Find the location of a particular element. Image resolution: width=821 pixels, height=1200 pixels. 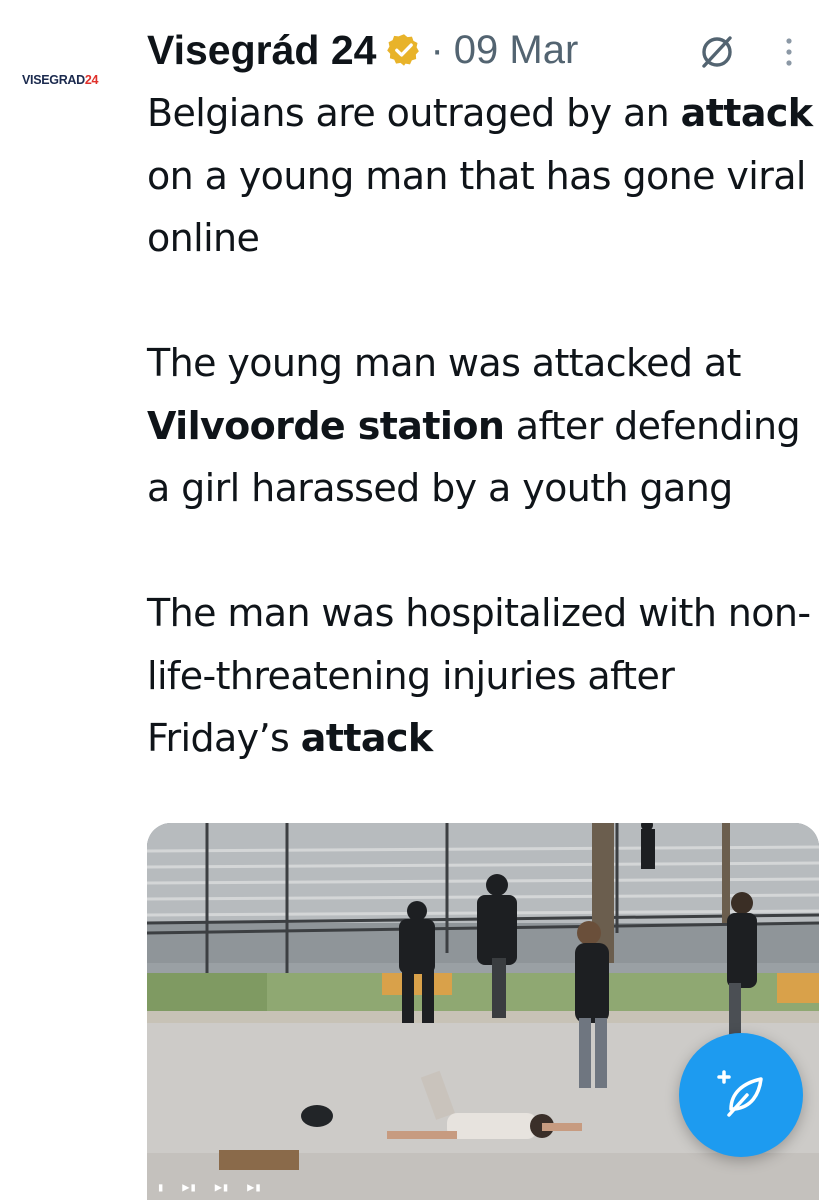

step-forward-icon: ▶▮ is located at coordinates (189, 1187).